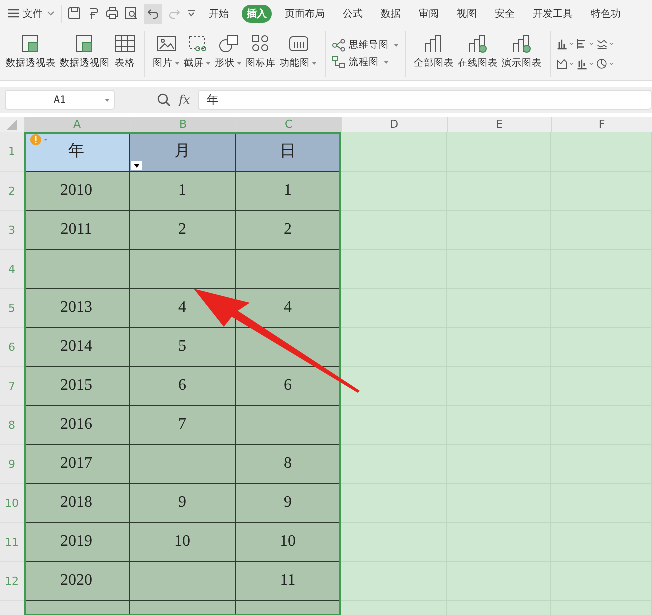 This screenshot has width=652, height=615. What do you see at coordinates (166, 53) in the screenshot?
I see `ribbon-button: 图片` at bounding box center [166, 53].